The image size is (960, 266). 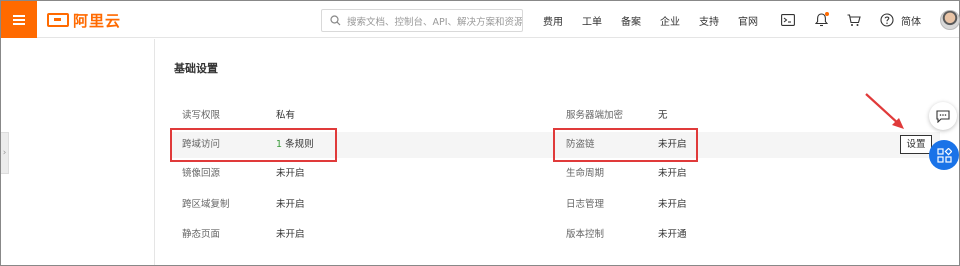 What do you see at coordinates (201, 173) in the screenshot?
I see `setting-label-mirror-back-to-origin: 镜像回源` at bounding box center [201, 173].